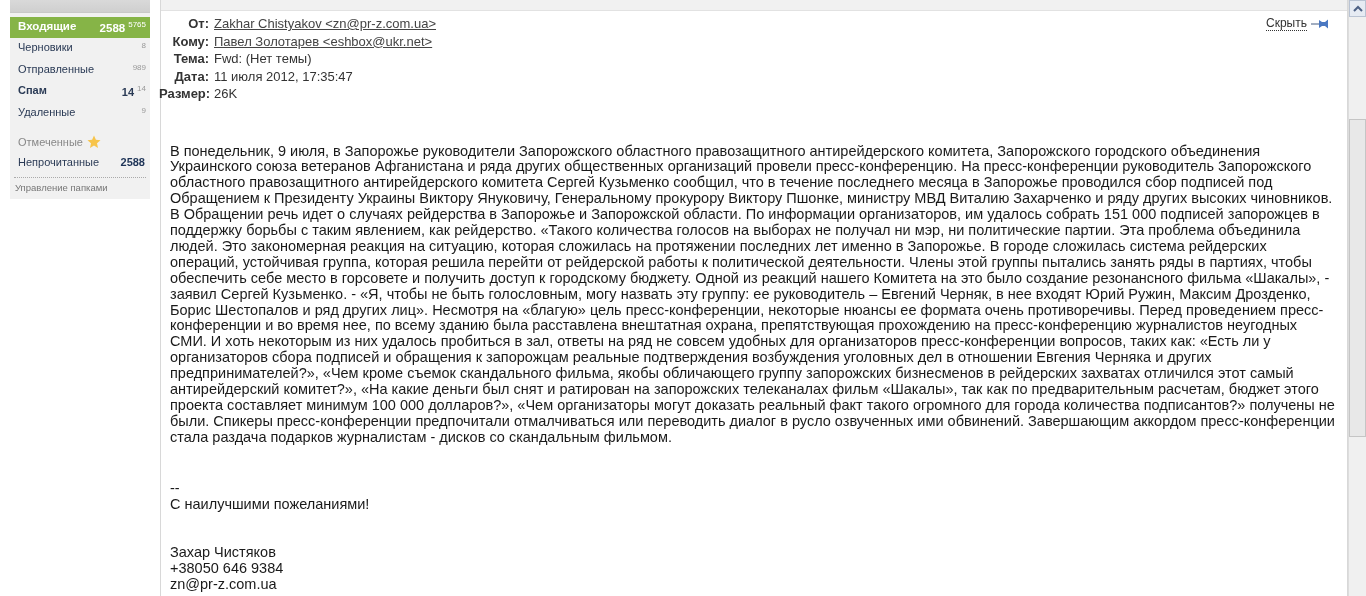 The image size is (1366, 596). Describe the element at coordinates (80, 162) in the screenshot. I see `filter-item: Непрочитанные 2588` at that location.